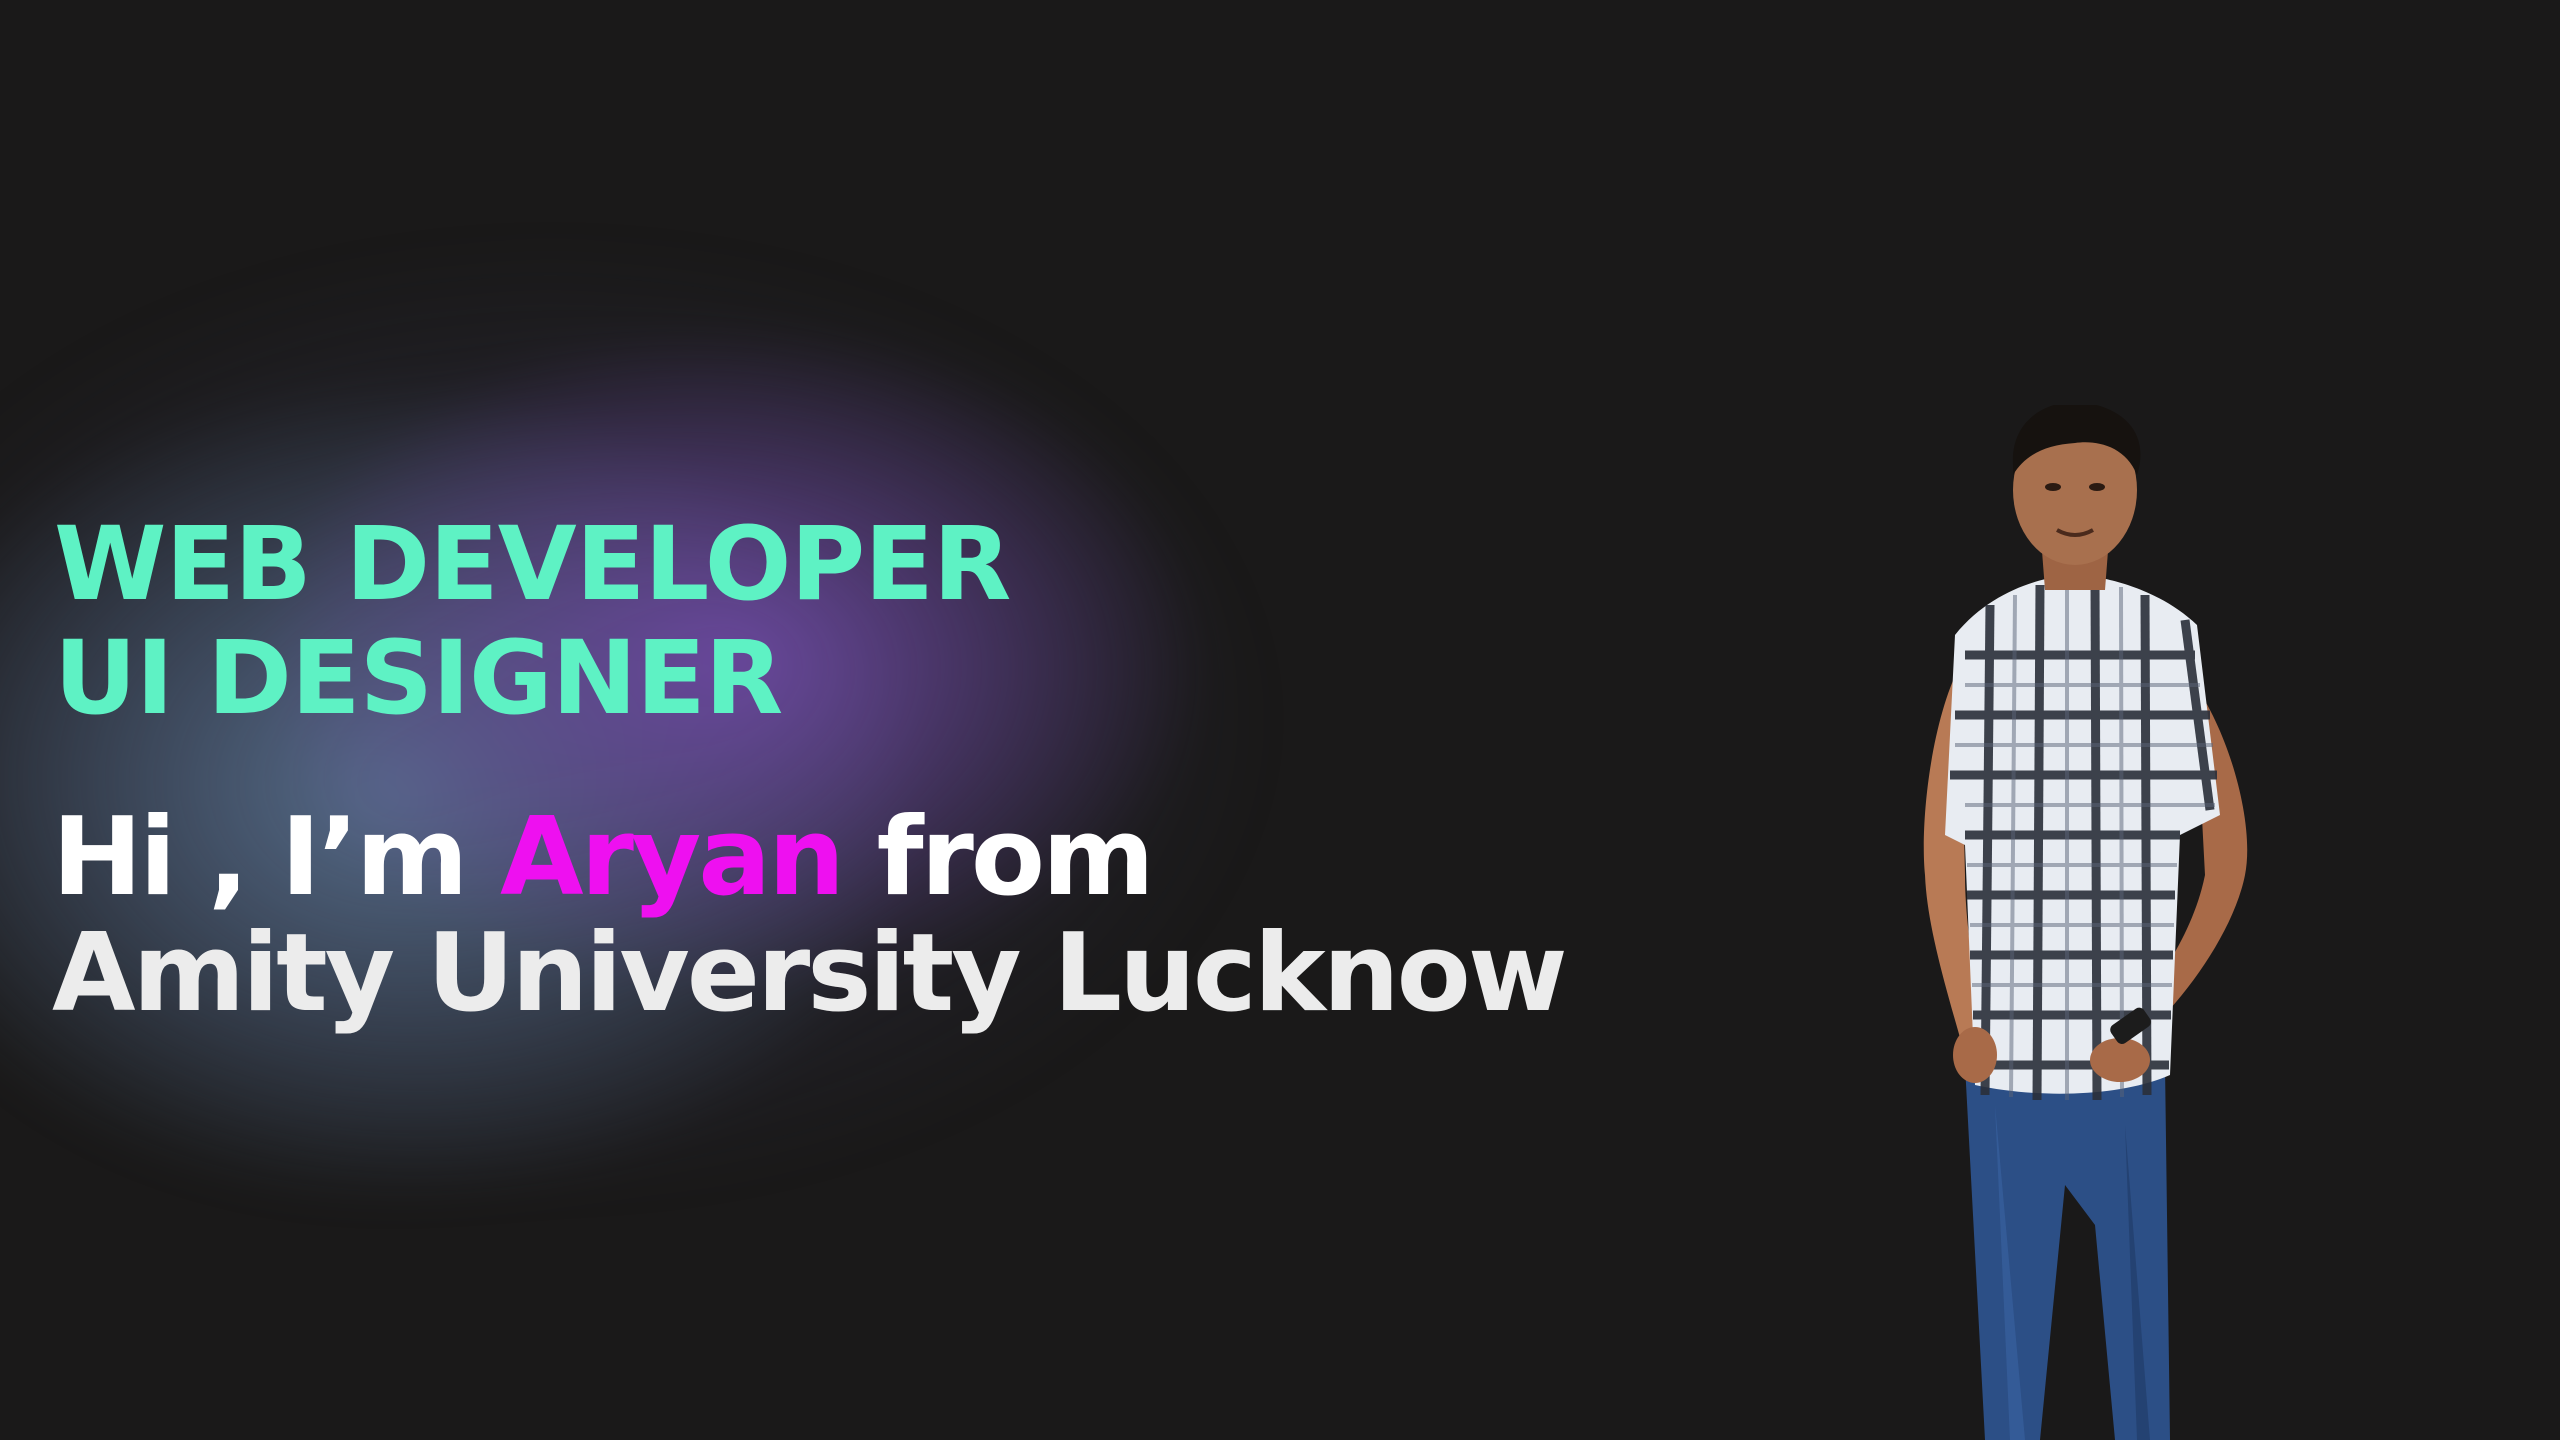 Image resolution: width=2560 pixels, height=1440 pixels. What do you see at coordinates (532, 564) in the screenshot?
I see `role-web-developer: WEB DEVELOPER` at bounding box center [532, 564].